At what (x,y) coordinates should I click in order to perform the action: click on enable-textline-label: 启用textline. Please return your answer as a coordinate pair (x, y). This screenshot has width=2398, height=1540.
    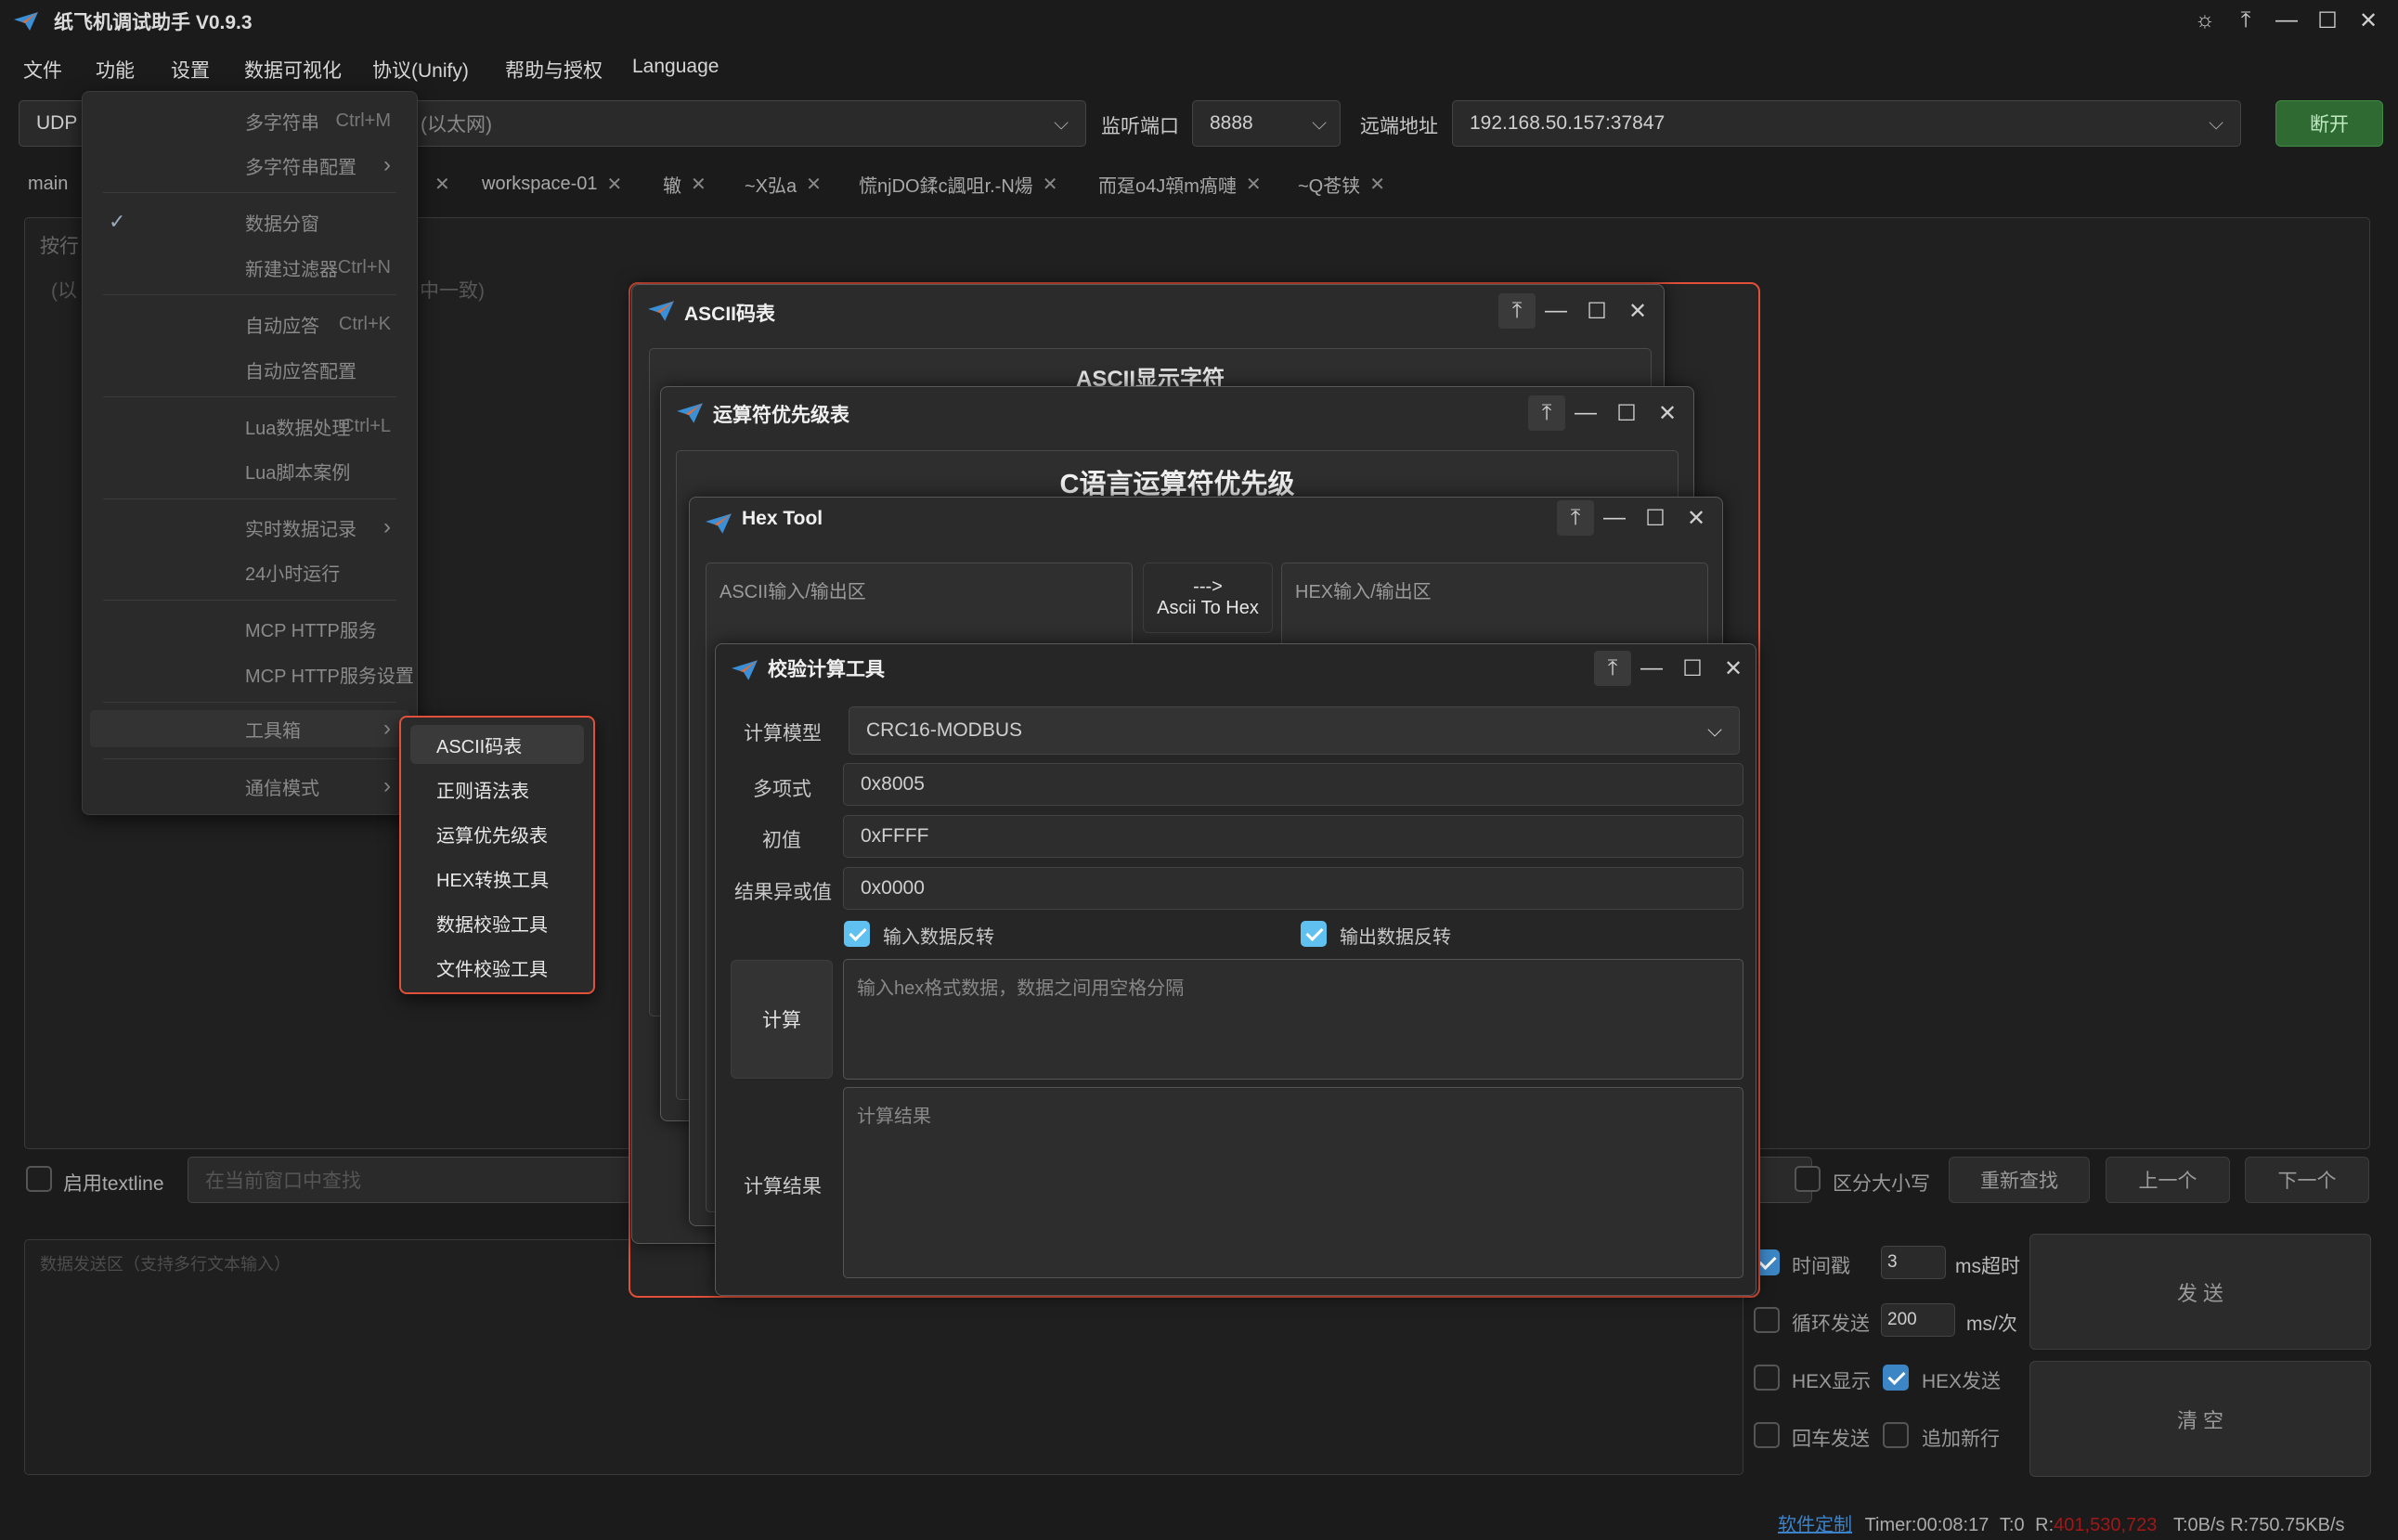
    Looking at the image, I should click on (113, 1184).